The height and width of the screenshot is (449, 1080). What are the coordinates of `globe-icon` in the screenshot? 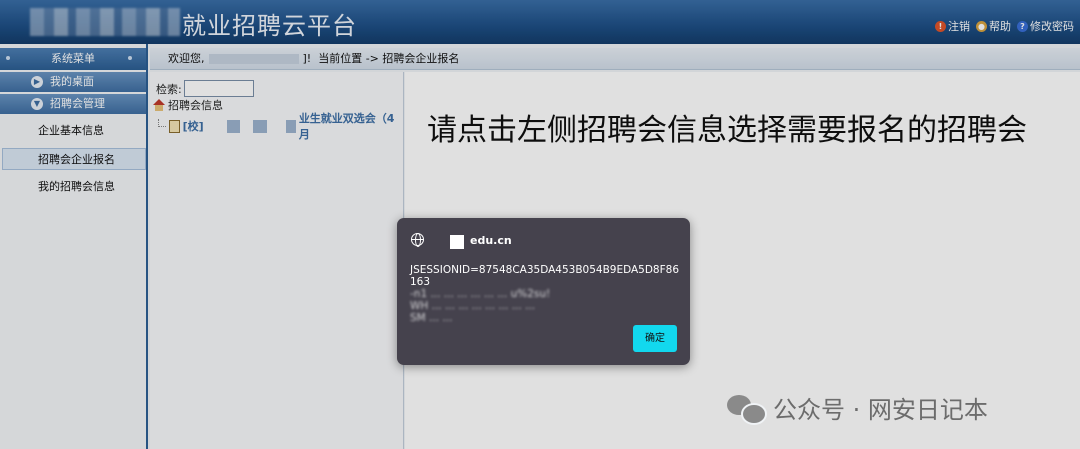 It's located at (417, 240).